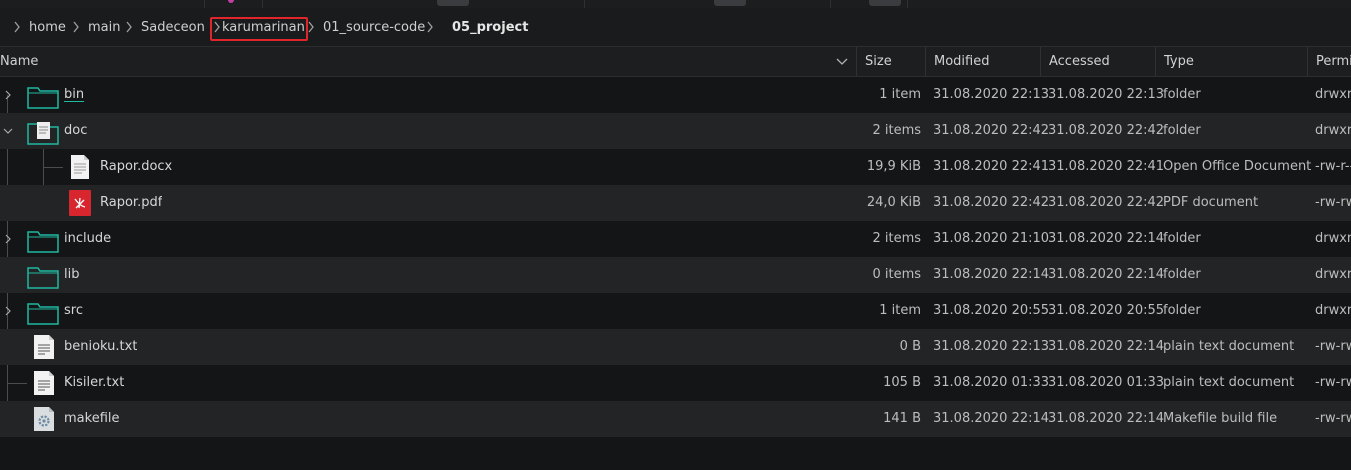  Describe the element at coordinates (374, 27) in the screenshot. I see `breadcrumb-item-source-code: 01_source-code` at that location.